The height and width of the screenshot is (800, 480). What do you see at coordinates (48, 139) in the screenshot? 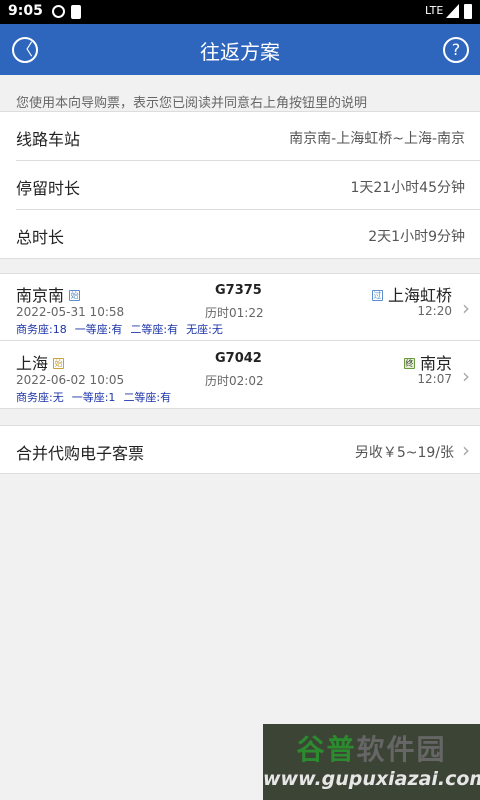
I see `info-label: 线路车站` at bounding box center [48, 139].